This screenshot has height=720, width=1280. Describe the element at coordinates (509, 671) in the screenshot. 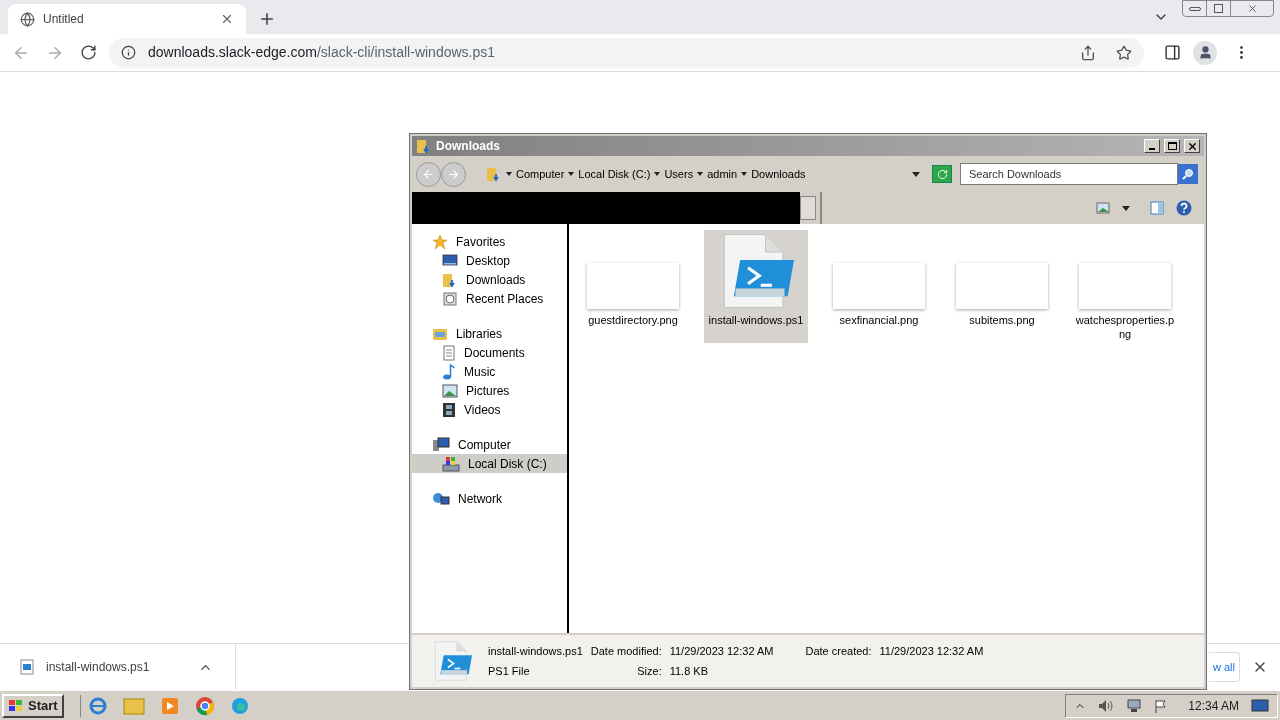

I see `file-type: PS1 File` at that location.